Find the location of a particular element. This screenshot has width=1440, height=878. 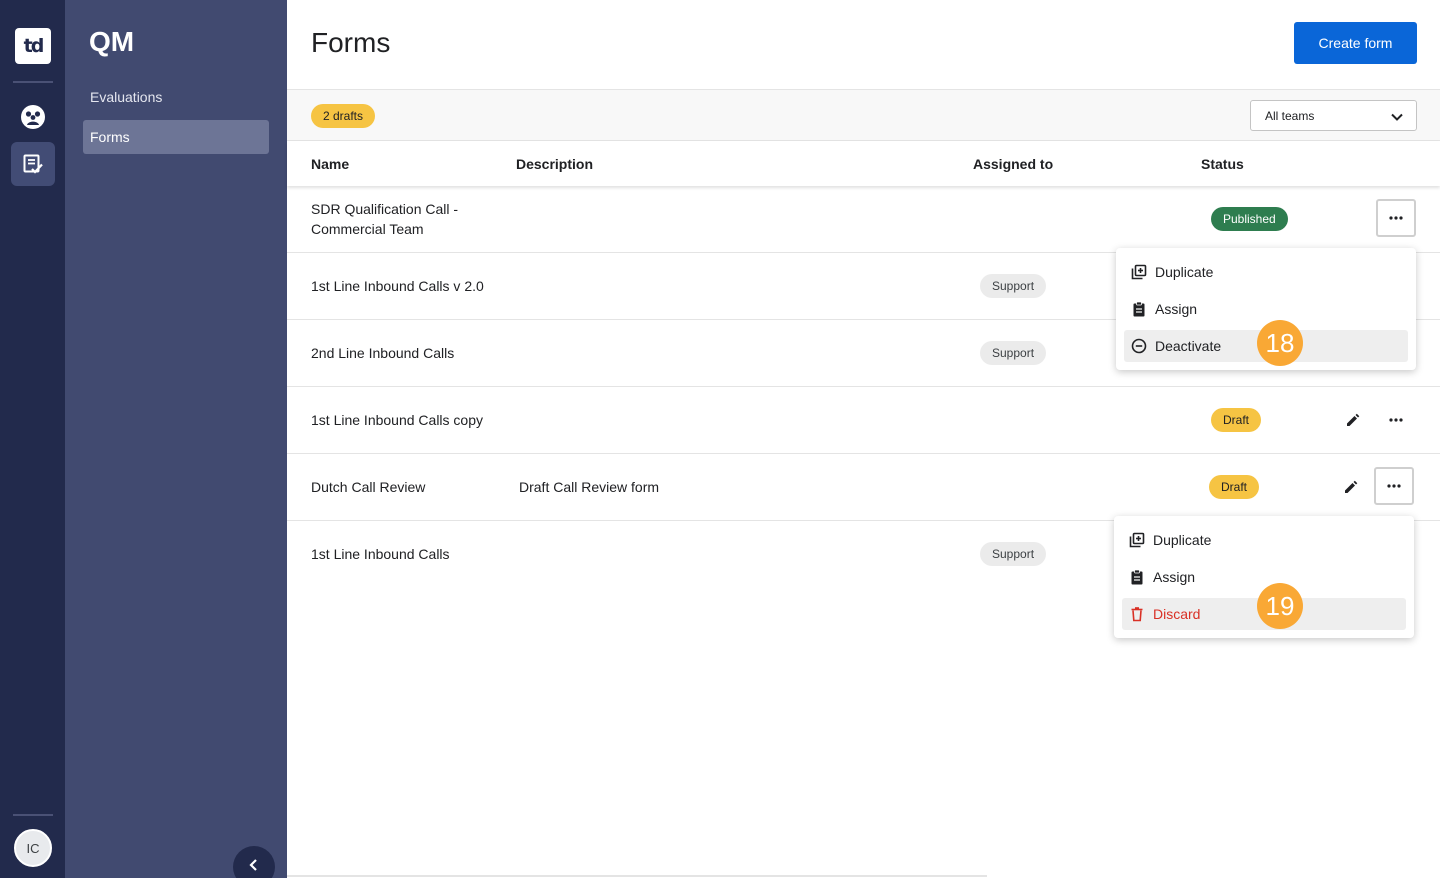

user-avatar: IC is located at coordinates (33, 848).